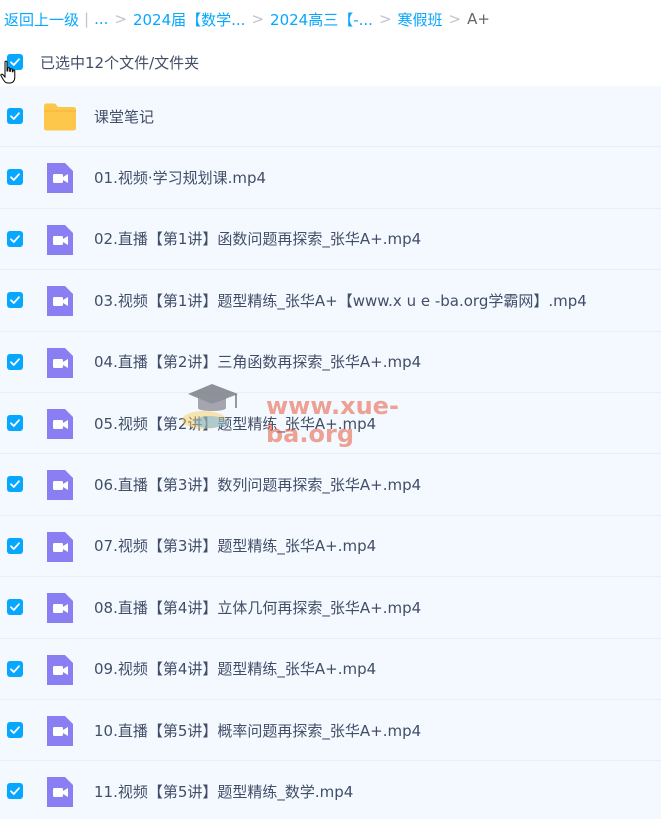 The height and width of the screenshot is (819, 661). Describe the element at coordinates (257, 607) in the screenshot. I see `file-name: 08.直播【第4讲】立体几何再探索_张华A+.mp4` at that location.